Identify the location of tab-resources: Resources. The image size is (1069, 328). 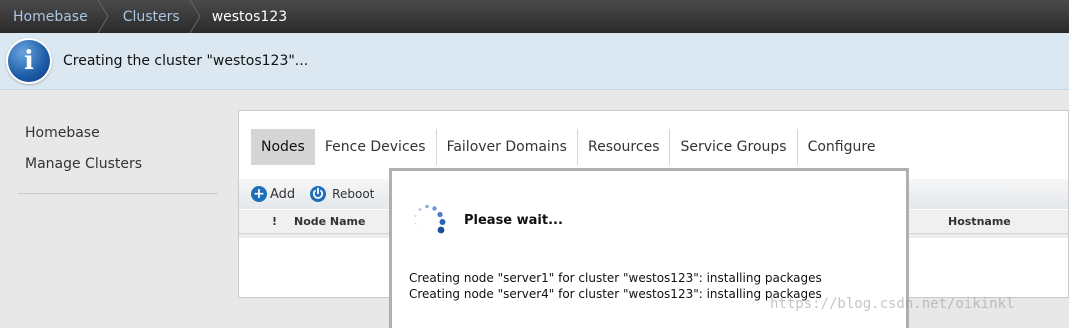
(624, 147).